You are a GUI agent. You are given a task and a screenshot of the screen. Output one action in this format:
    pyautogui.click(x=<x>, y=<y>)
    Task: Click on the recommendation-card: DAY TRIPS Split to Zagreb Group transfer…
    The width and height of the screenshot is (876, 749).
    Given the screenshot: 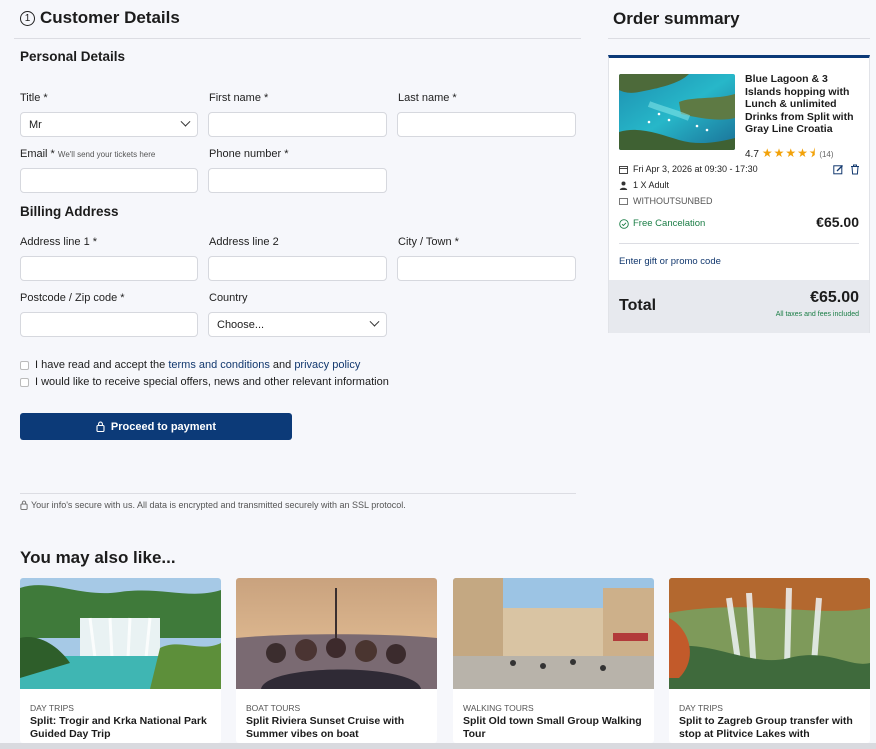 What is the action you would take?
    pyautogui.click(x=769, y=660)
    